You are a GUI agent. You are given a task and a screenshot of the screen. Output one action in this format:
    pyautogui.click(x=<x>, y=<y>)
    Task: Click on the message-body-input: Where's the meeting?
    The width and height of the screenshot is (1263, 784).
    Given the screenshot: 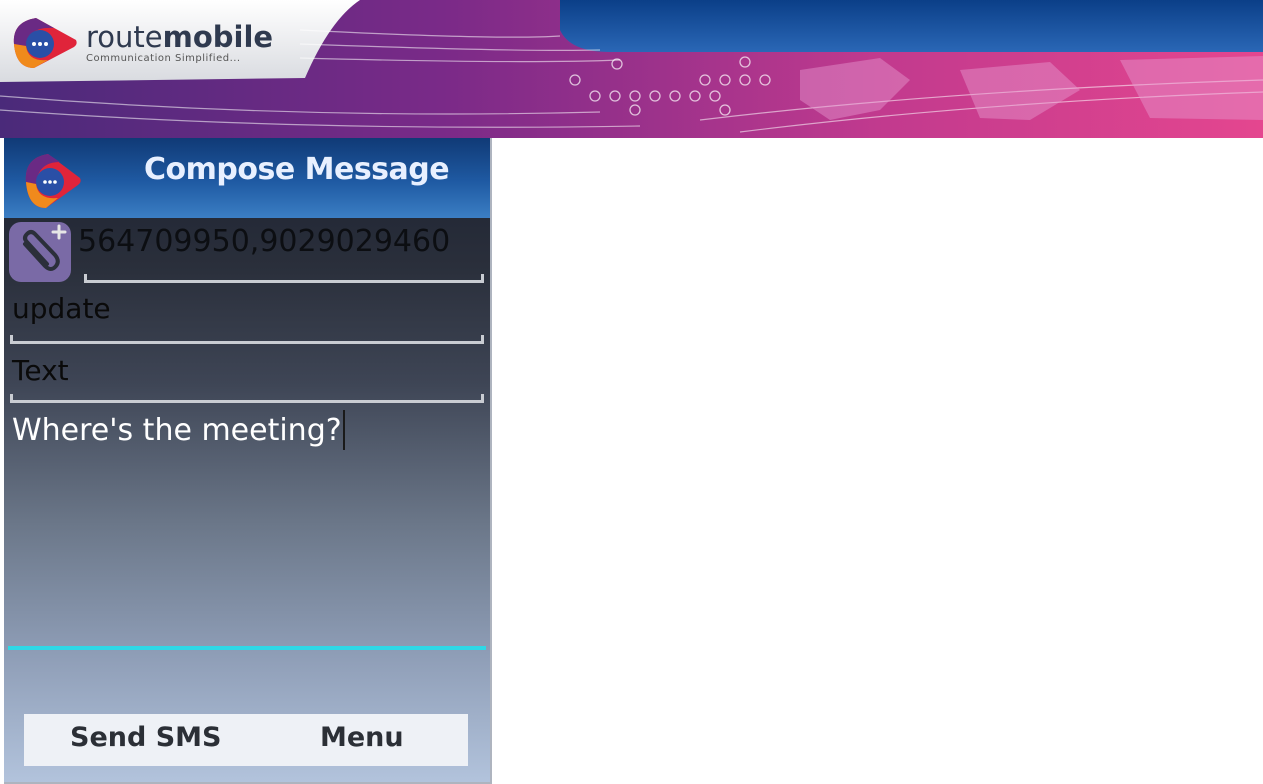 What is the action you would take?
    pyautogui.click(x=178, y=430)
    